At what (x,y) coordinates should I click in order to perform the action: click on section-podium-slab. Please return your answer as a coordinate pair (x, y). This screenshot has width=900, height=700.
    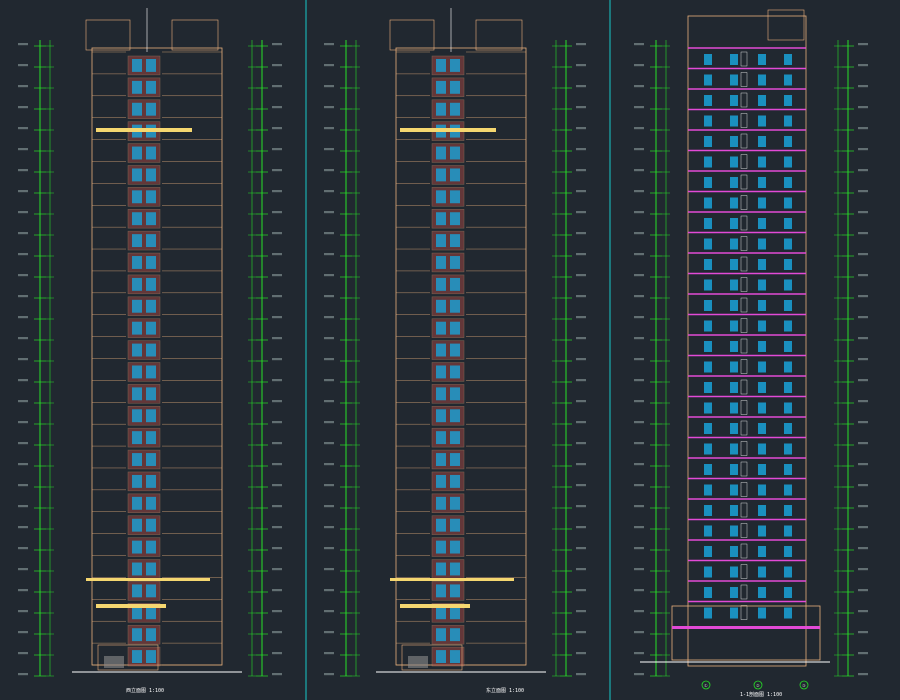
    Looking at the image, I should click on (746, 627).